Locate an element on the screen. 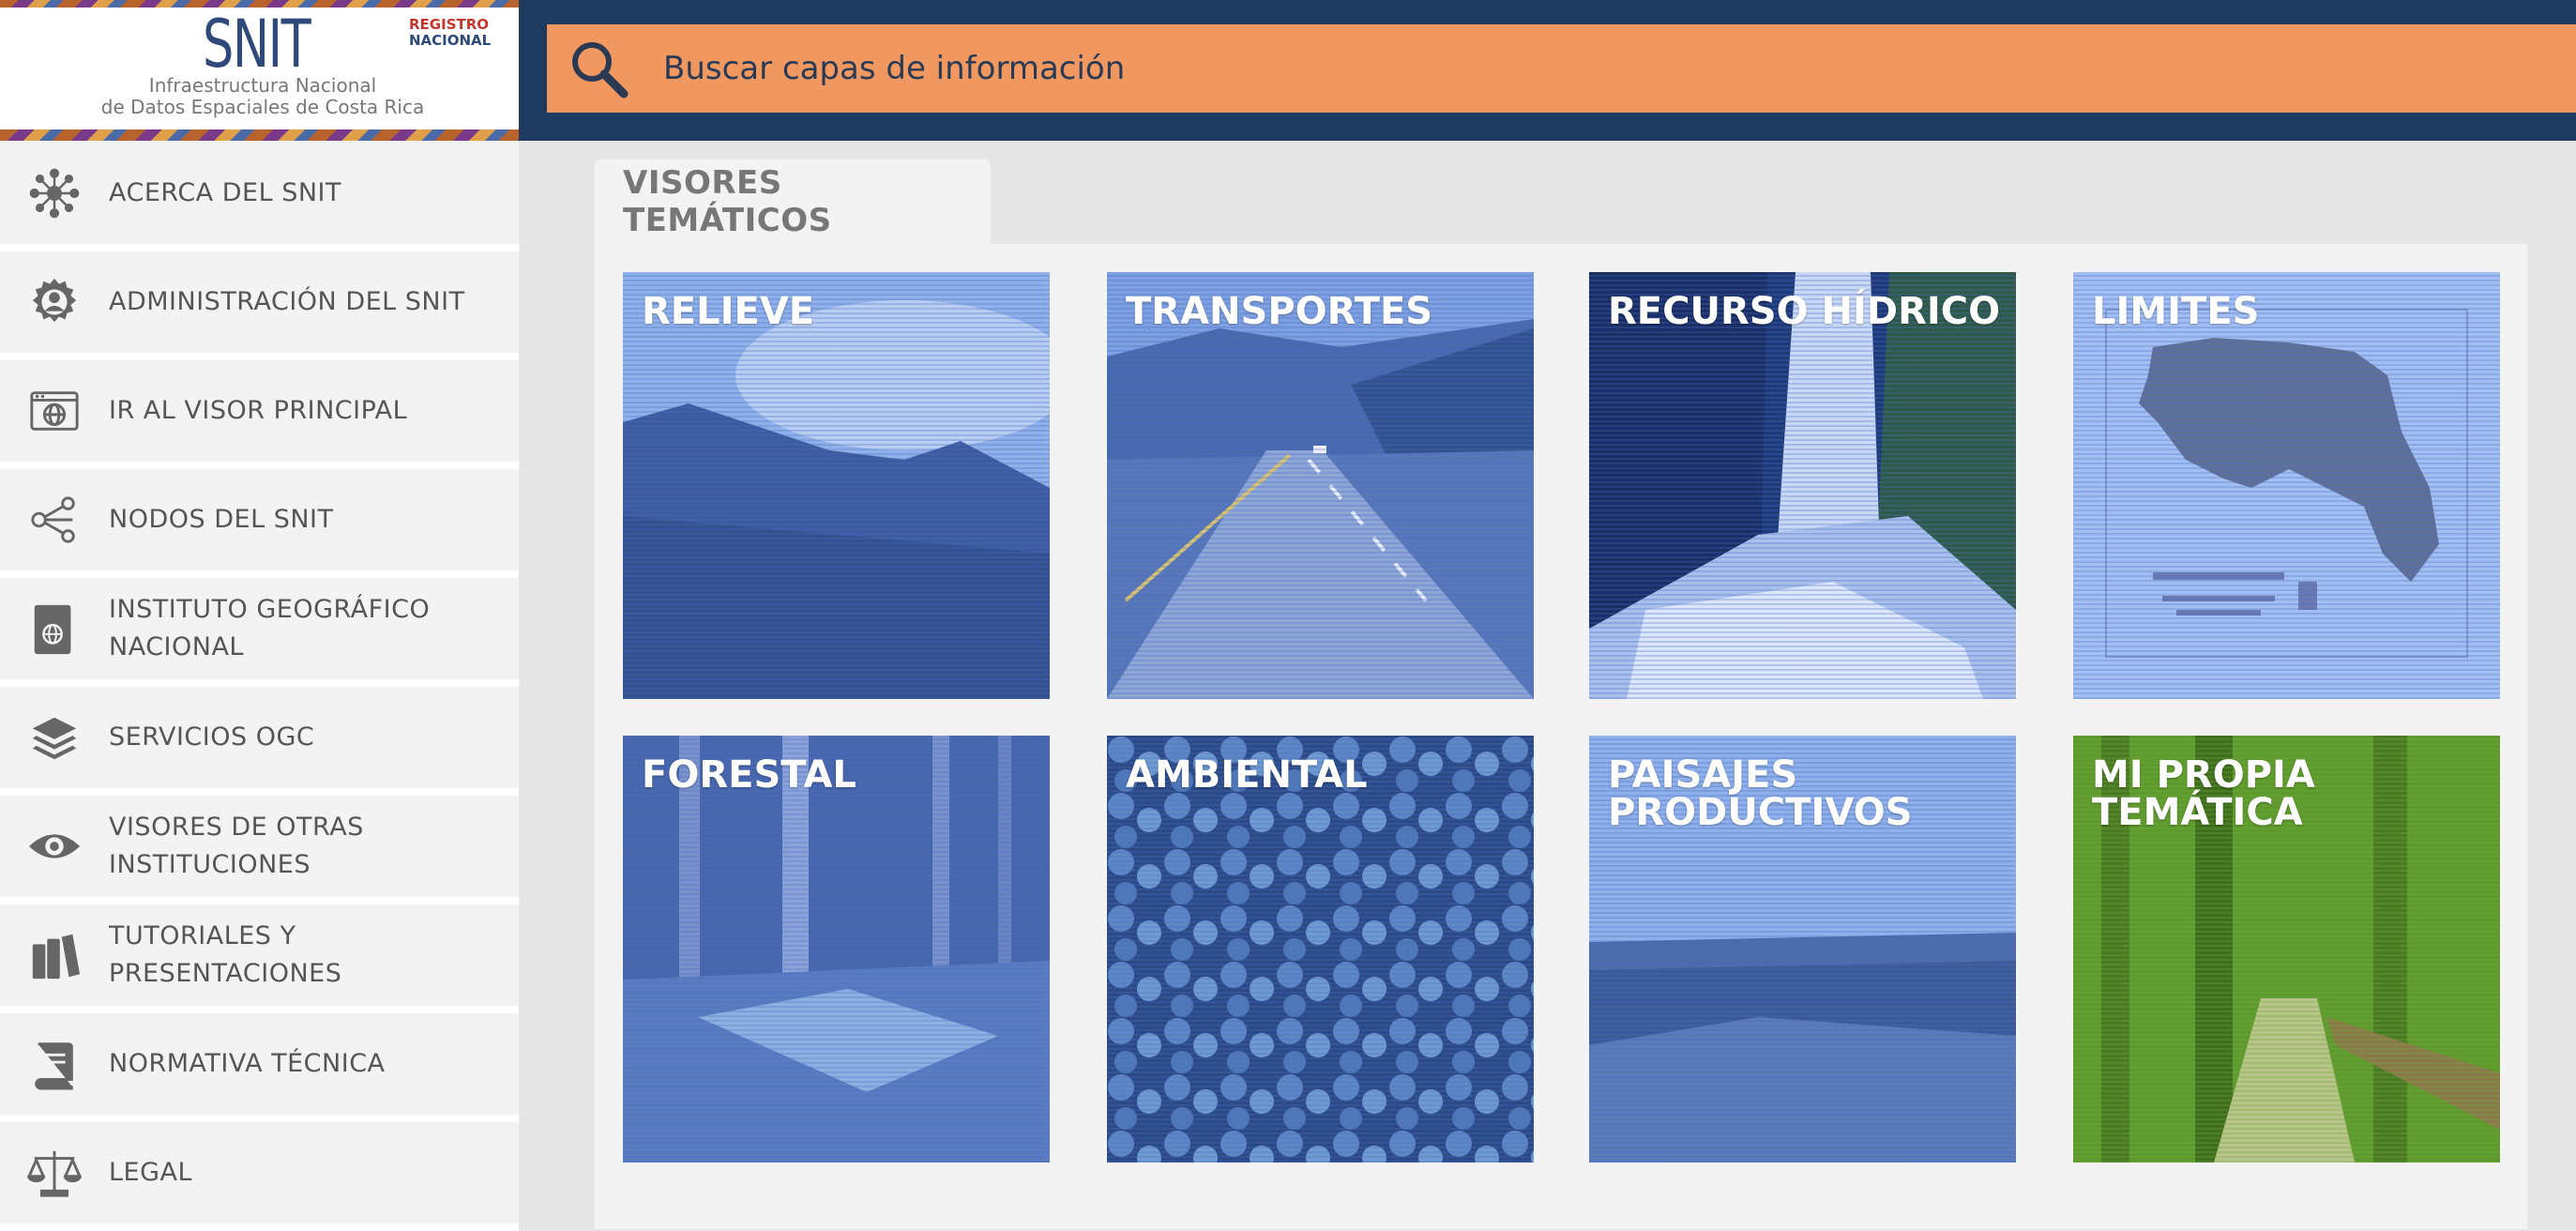  tile-title: RECURSO HÍDRICO is located at coordinates (1804, 311).